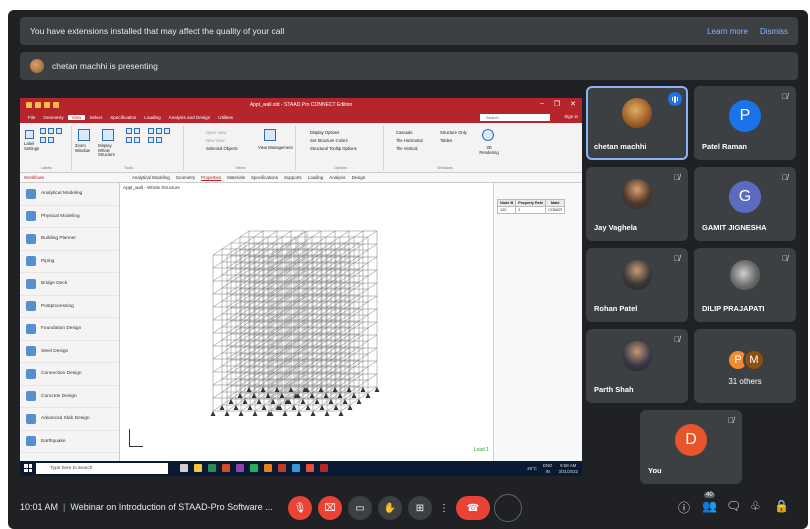 The width and height of the screenshot is (810, 529). I want to click on raise-hand-icon: ✋, so click(390, 508).